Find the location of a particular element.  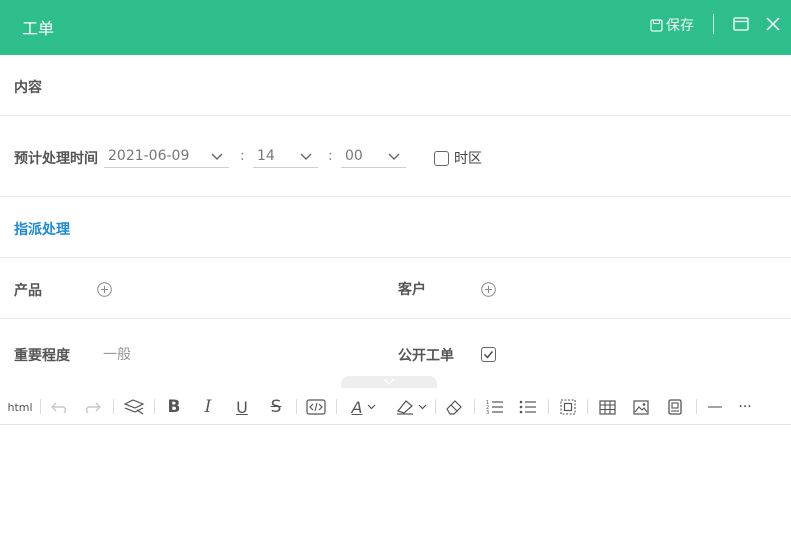

schedule-label: 预计处理时间 is located at coordinates (56, 159).